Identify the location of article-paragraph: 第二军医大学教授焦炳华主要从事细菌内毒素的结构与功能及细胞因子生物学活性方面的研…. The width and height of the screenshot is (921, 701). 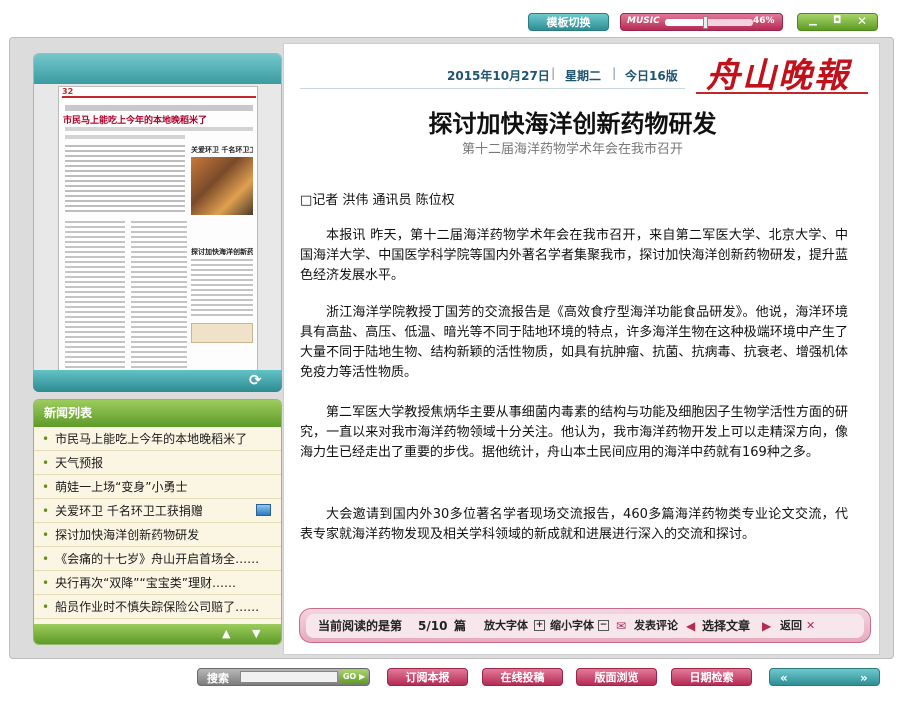
(574, 432).